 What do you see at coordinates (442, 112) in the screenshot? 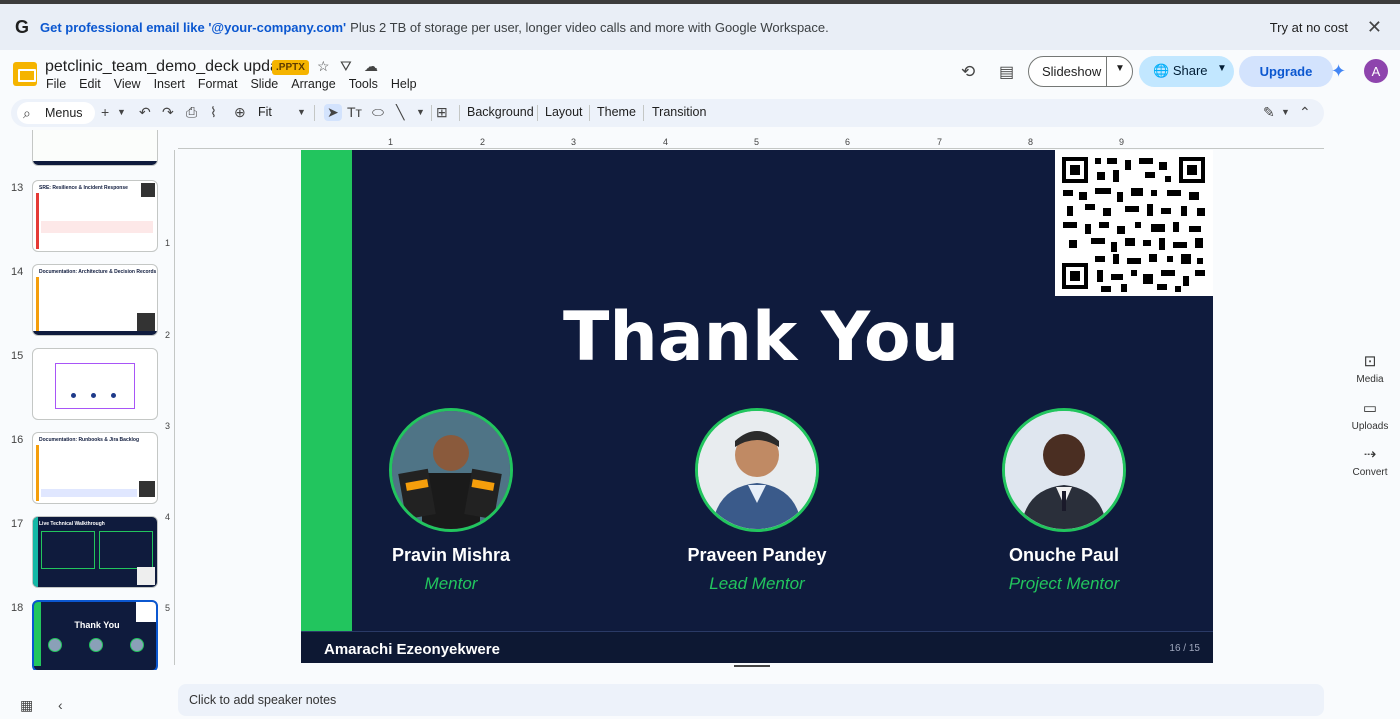
I see `add-comment-icon: ⊞` at bounding box center [442, 112].